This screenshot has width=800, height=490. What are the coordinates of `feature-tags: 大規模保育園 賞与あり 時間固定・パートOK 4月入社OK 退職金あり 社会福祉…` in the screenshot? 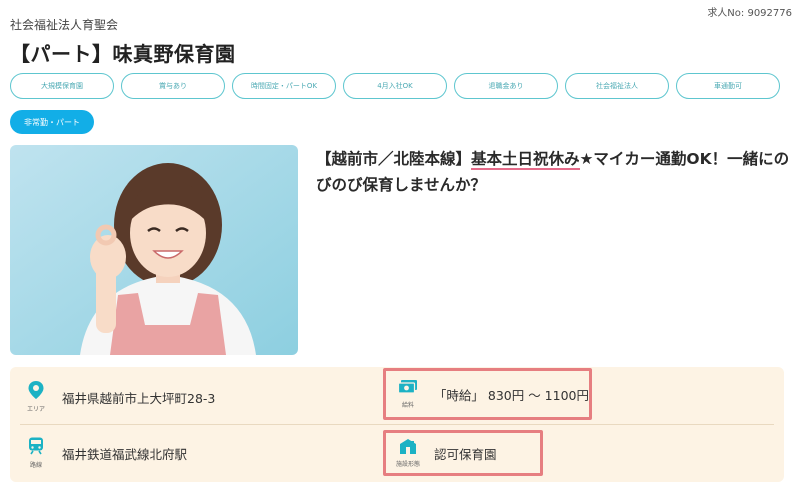 It's located at (400, 86).